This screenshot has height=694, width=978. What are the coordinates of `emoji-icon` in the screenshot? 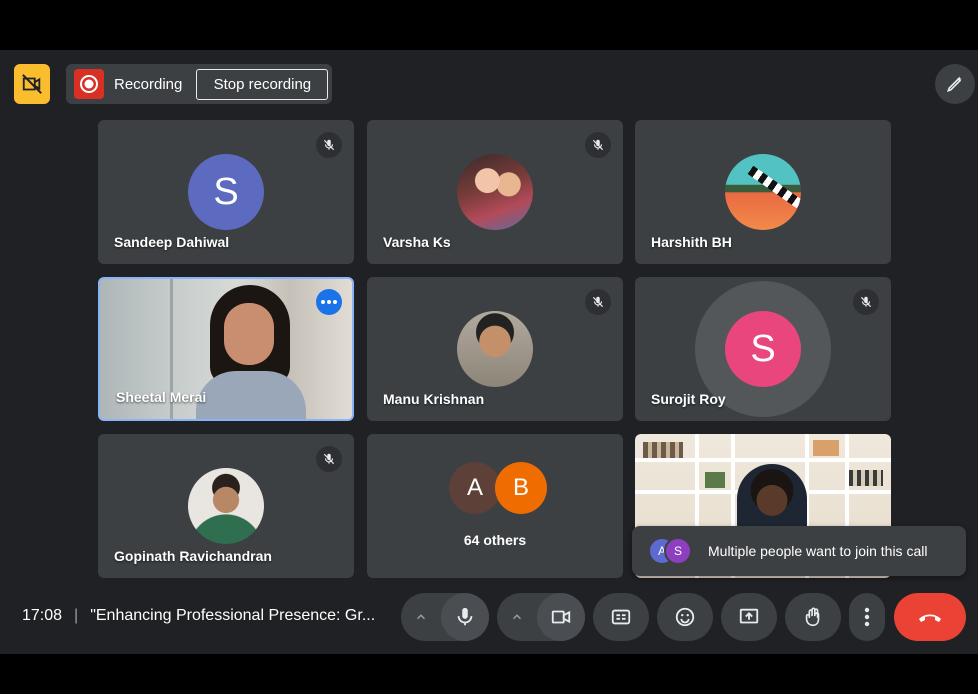 It's located at (685, 617).